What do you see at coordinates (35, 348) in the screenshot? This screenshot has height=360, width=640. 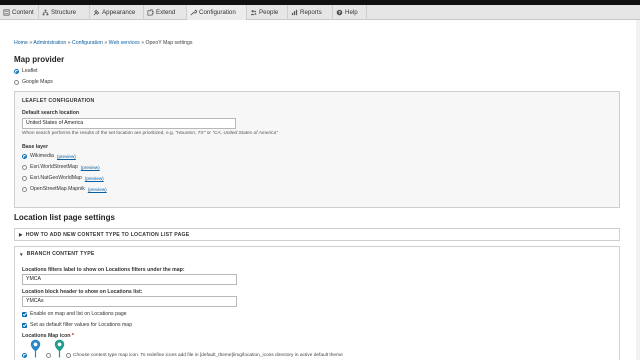 I see `map-pin-blue-icon` at bounding box center [35, 348].